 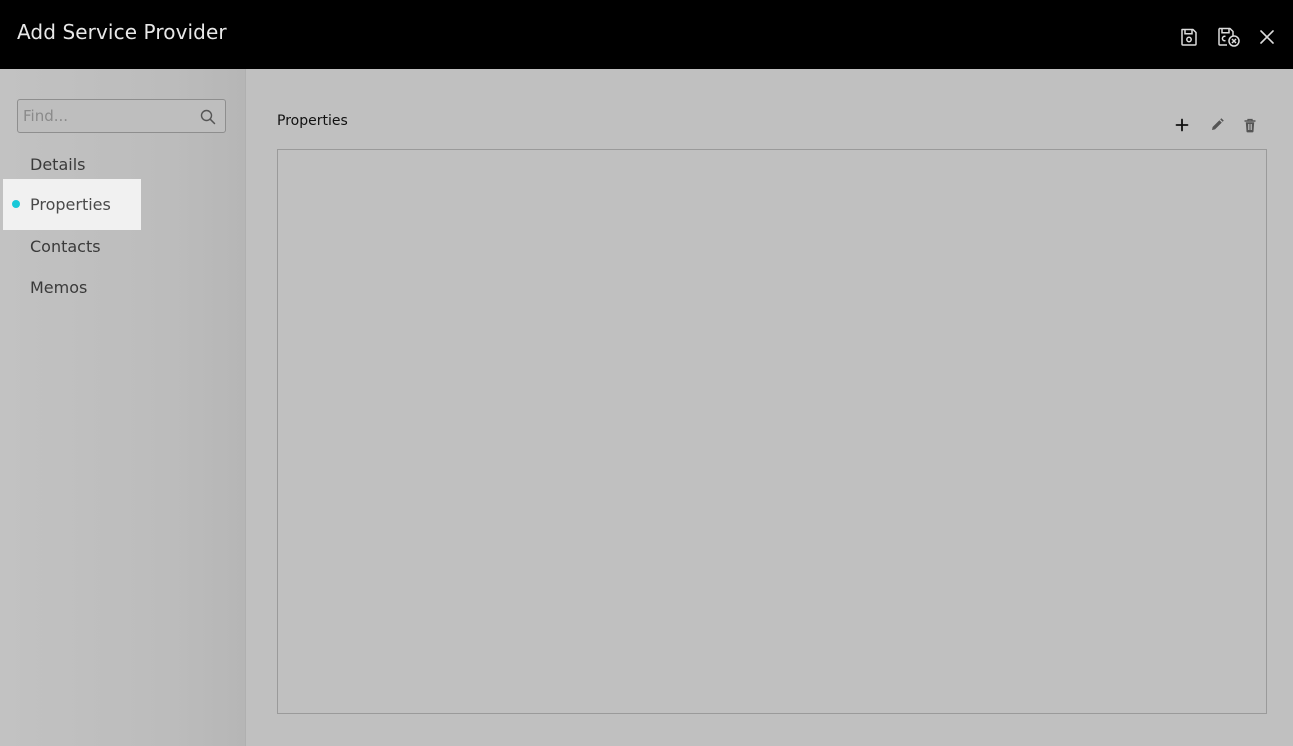 I want to click on search-box, so click(x=121, y=116).